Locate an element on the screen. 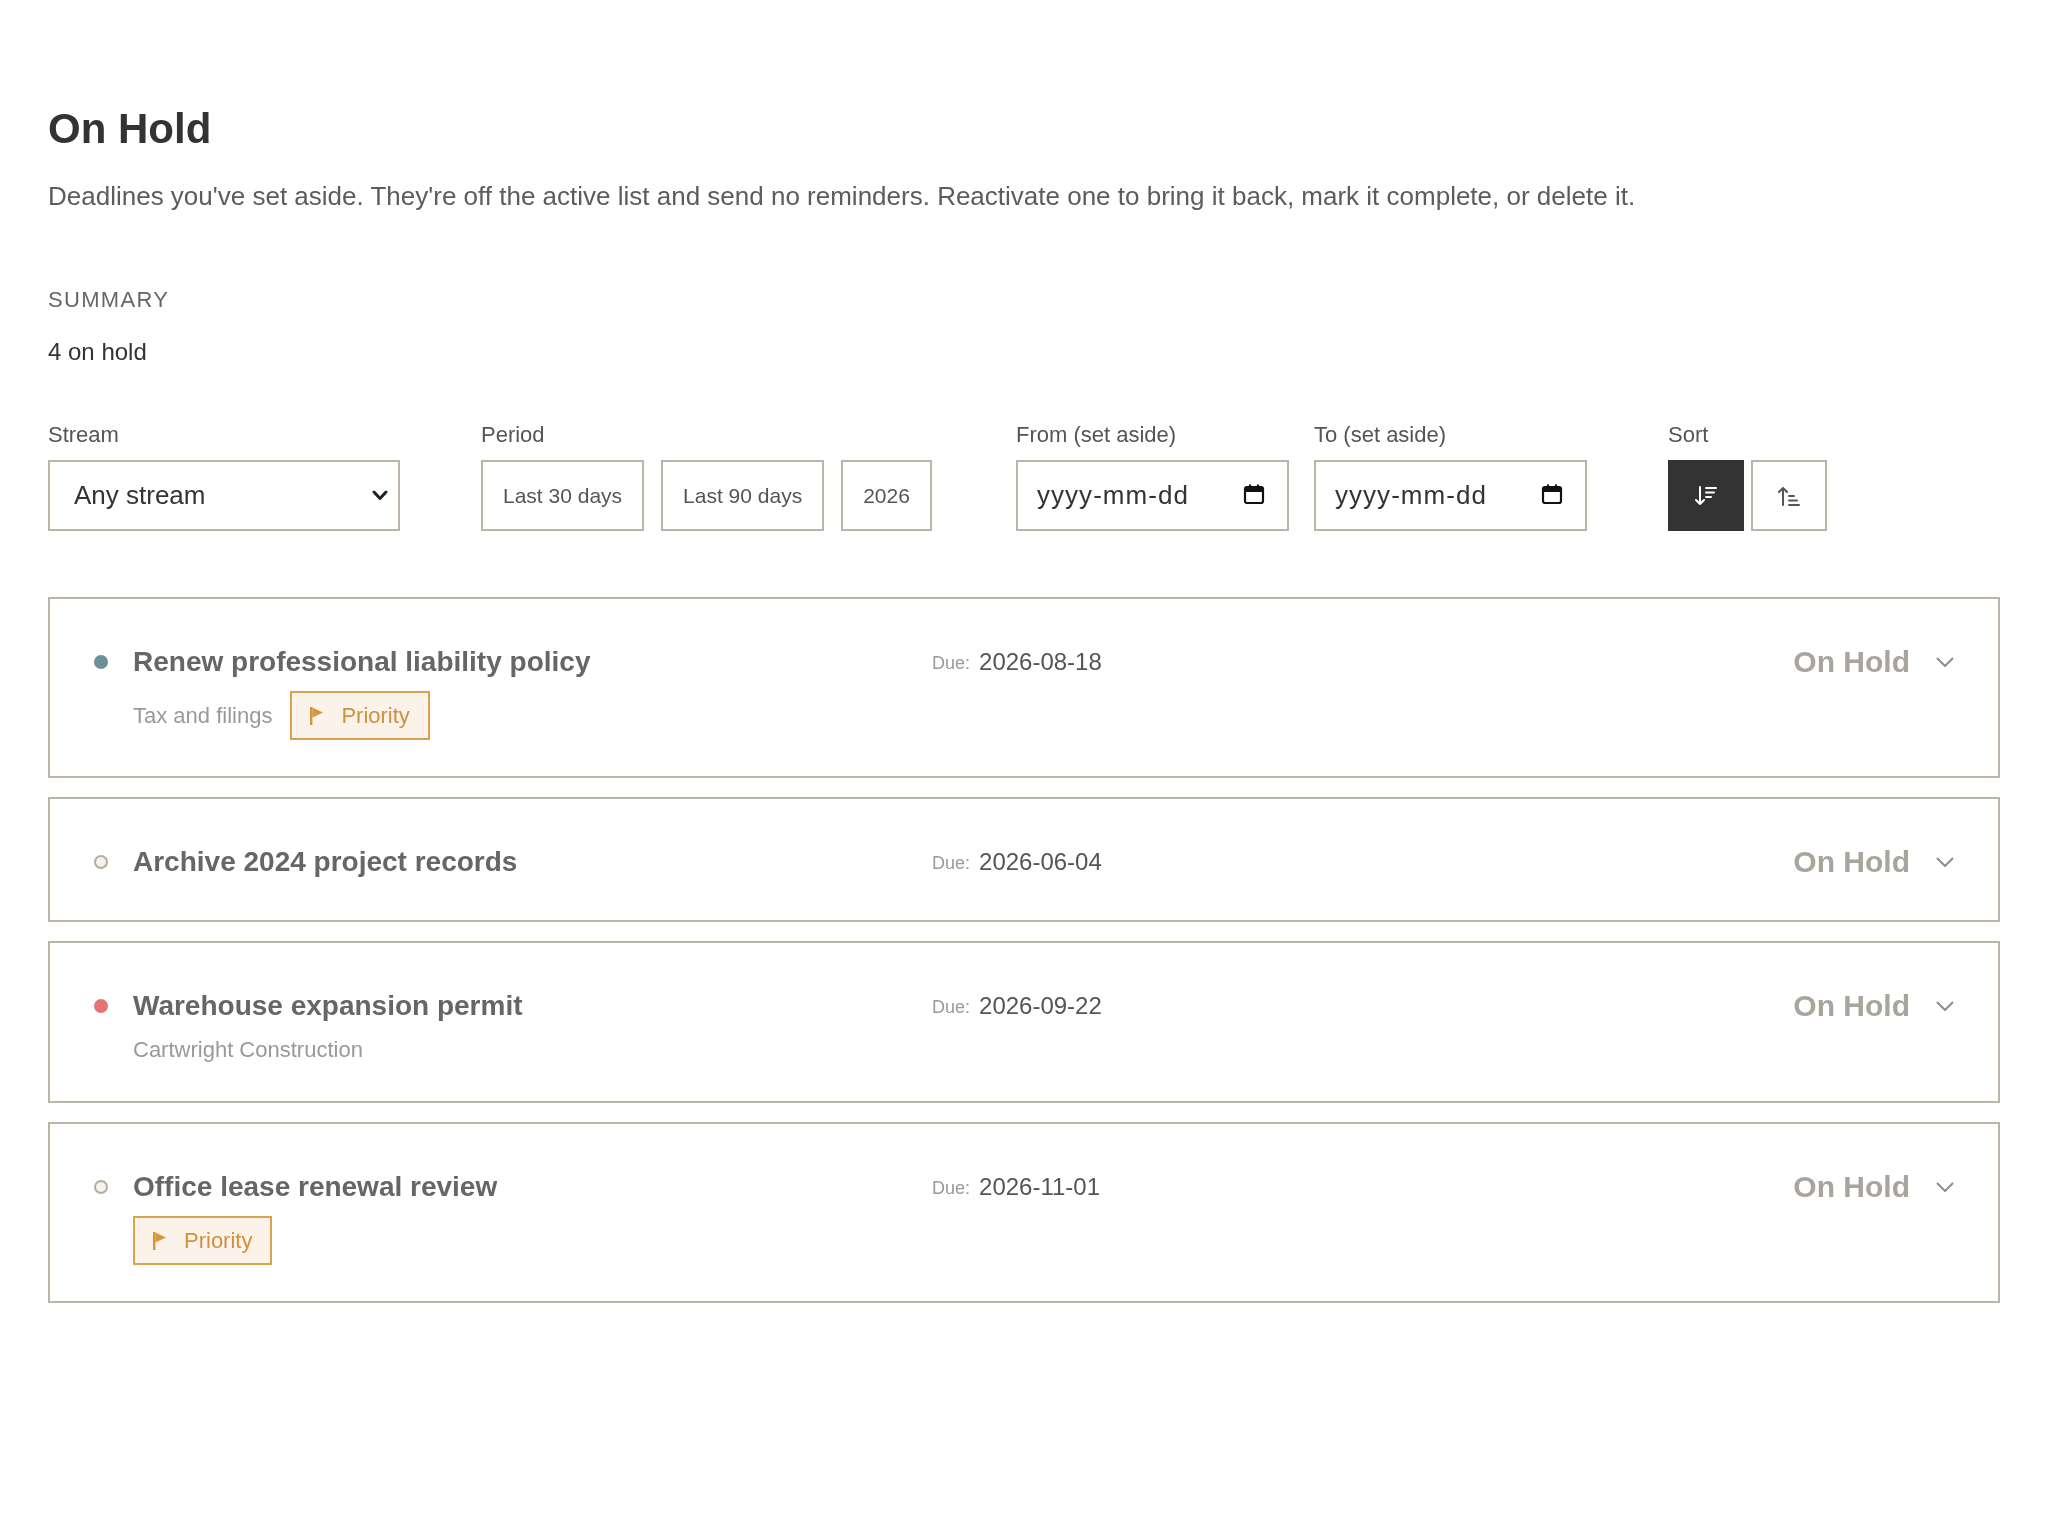 The height and width of the screenshot is (1518, 2048). deadline-title: Office lease renewal review is located at coordinates (316, 1187).